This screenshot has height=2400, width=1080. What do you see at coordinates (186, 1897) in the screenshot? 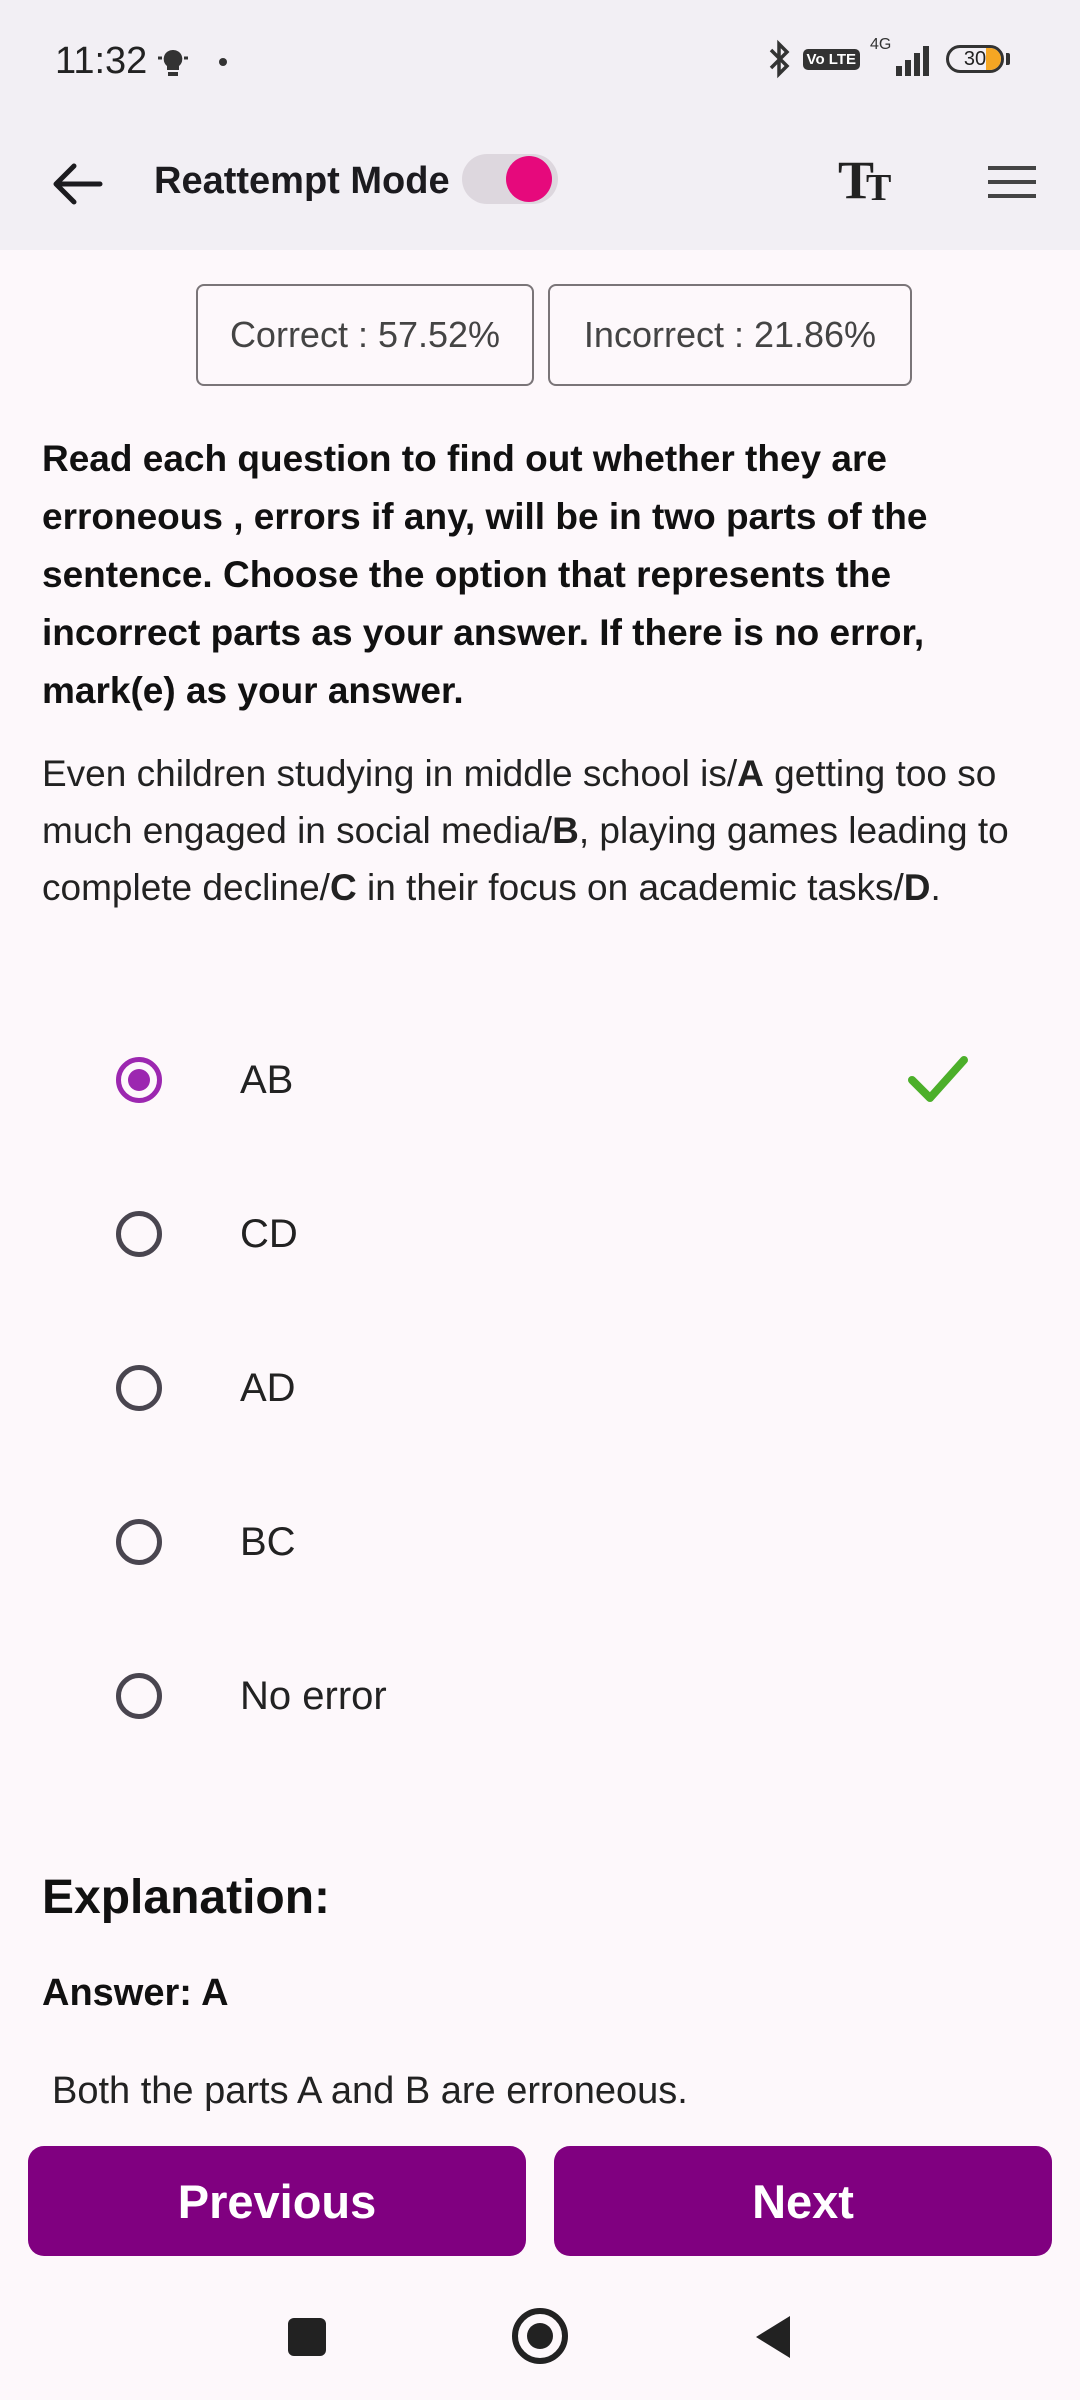
I see `explanation-title: Explanation:` at bounding box center [186, 1897].